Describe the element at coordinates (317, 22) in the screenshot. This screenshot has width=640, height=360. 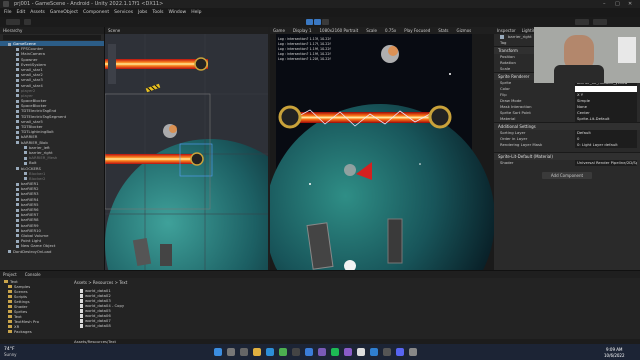
I see `pause-button` at that location.